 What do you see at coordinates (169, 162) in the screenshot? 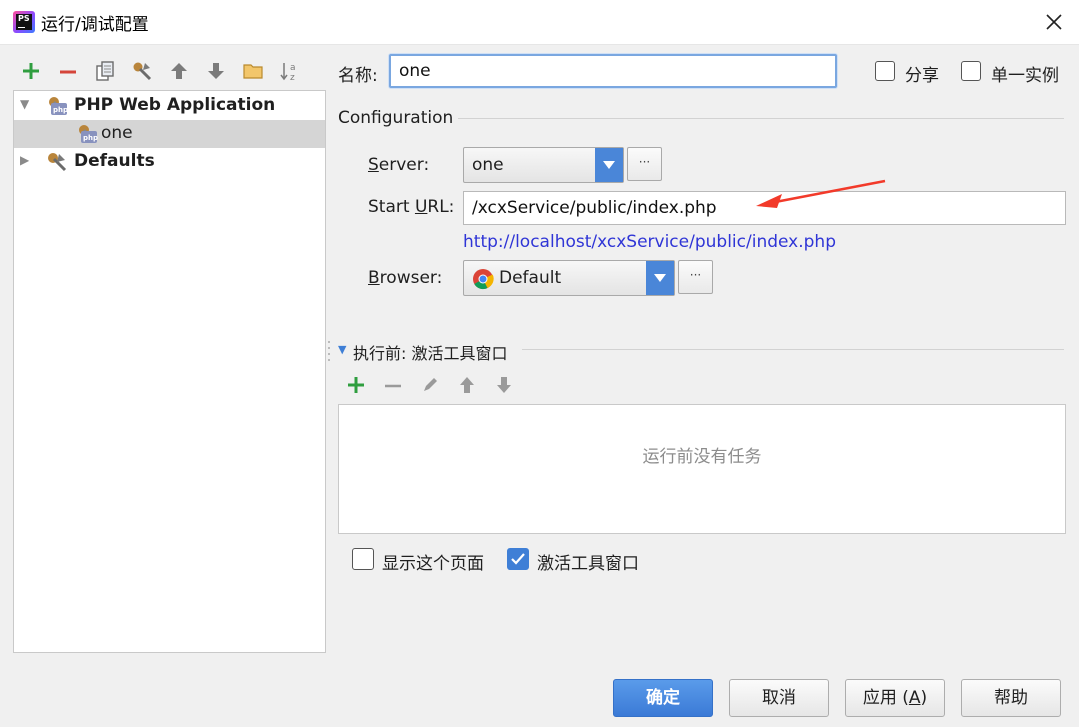
I see `tree-item-defaults: ▶ Defaults` at bounding box center [169, 162].